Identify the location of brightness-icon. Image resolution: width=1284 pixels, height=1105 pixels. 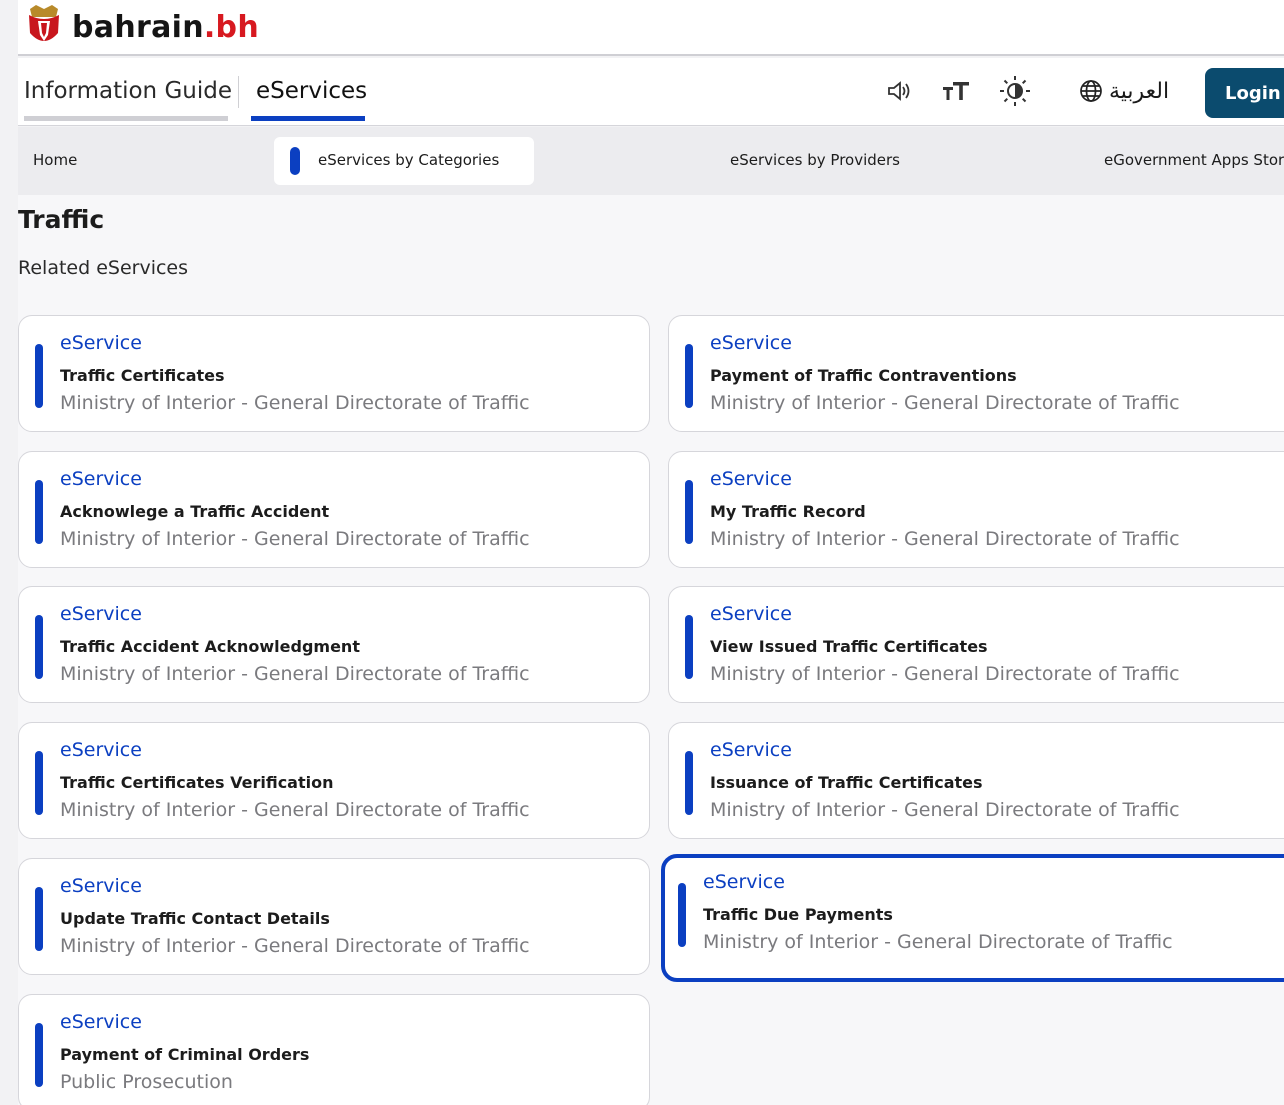
(1015, 91).